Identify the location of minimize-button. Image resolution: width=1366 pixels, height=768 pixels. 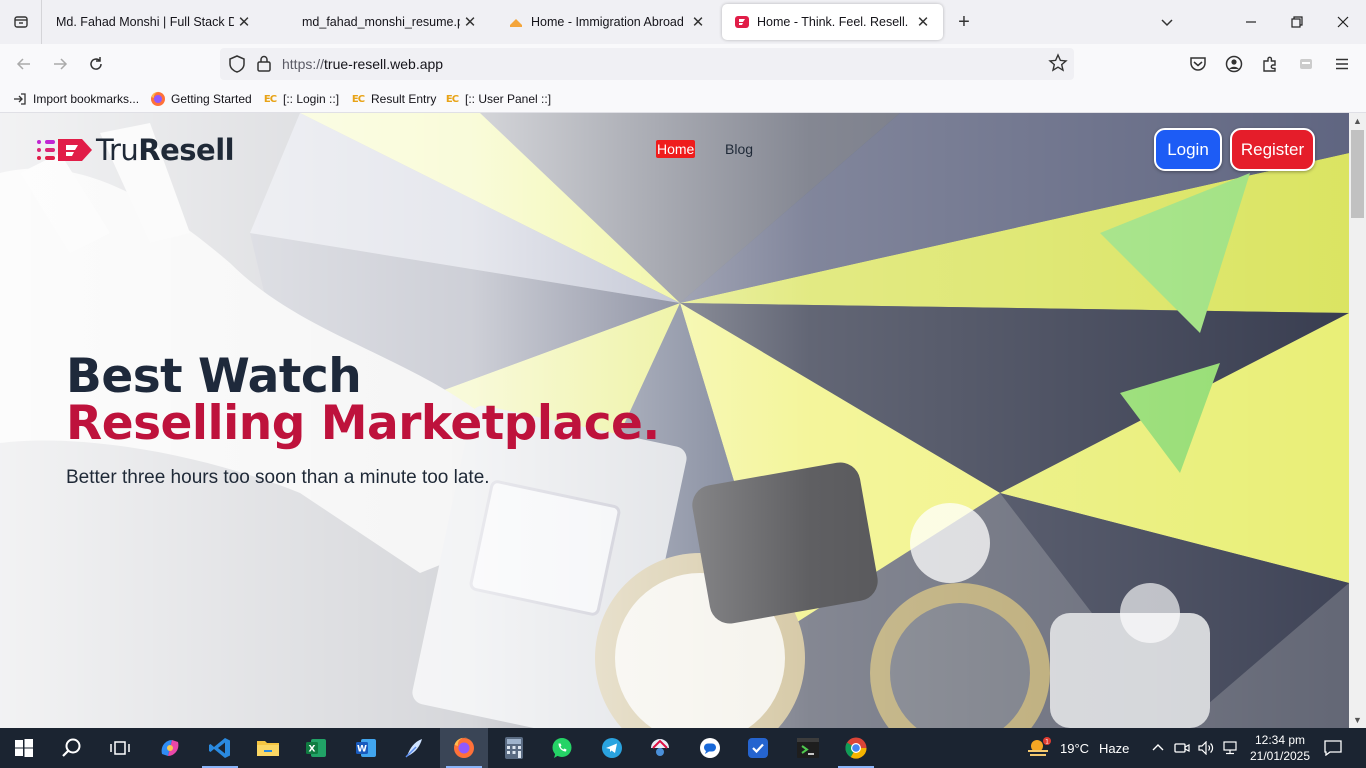
(1251, 22).